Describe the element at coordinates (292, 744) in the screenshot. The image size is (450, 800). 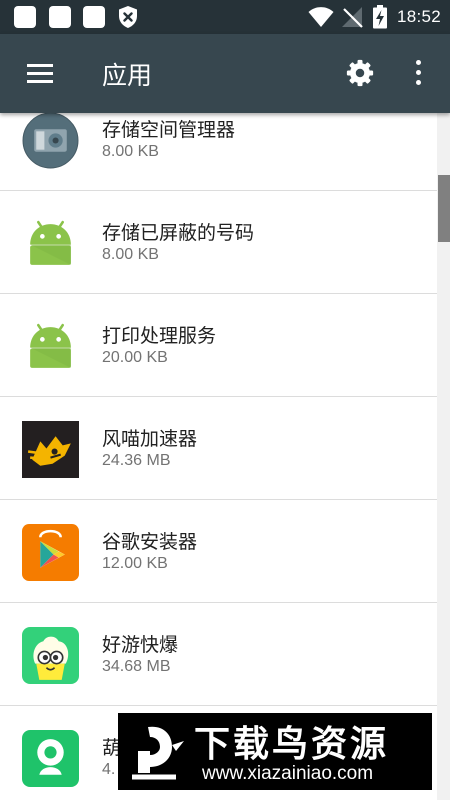
I see `watermark-title: 下载鸟资源` at that location.